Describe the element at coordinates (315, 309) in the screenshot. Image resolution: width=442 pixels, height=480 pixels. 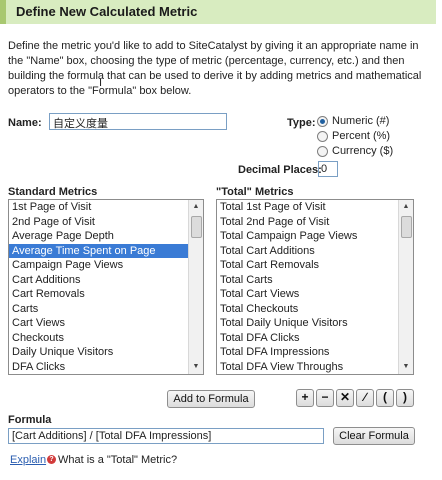
I see `list-item: Total Checkouts` at that location.